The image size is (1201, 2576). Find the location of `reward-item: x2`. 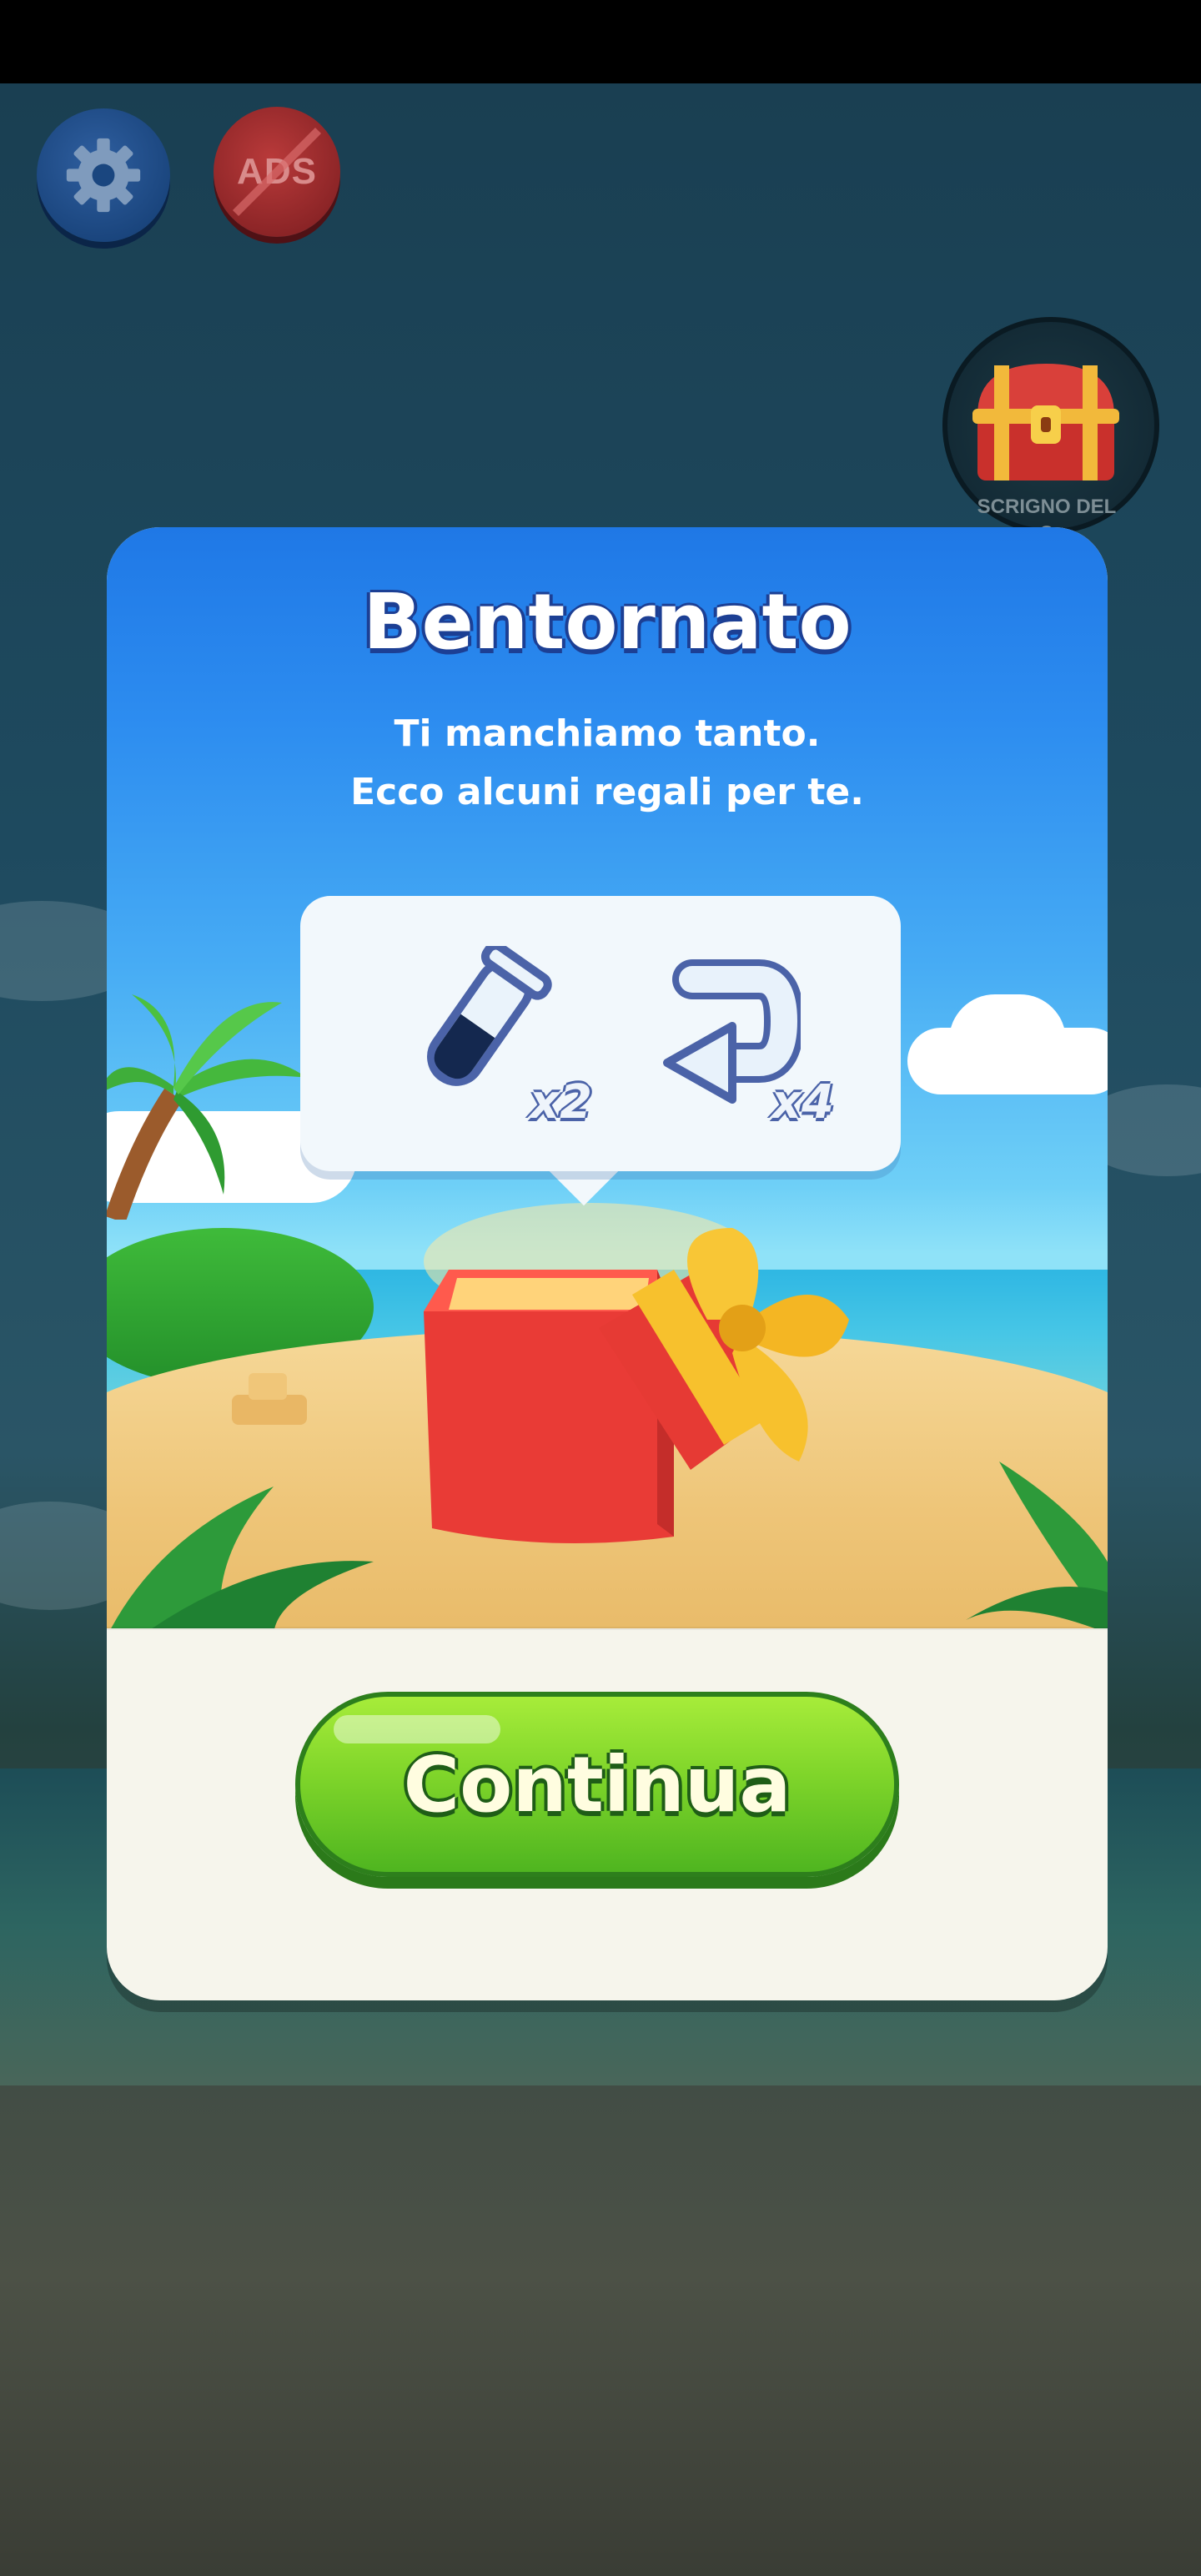

reward-item: x2 is located at coordinates (492, 1034).